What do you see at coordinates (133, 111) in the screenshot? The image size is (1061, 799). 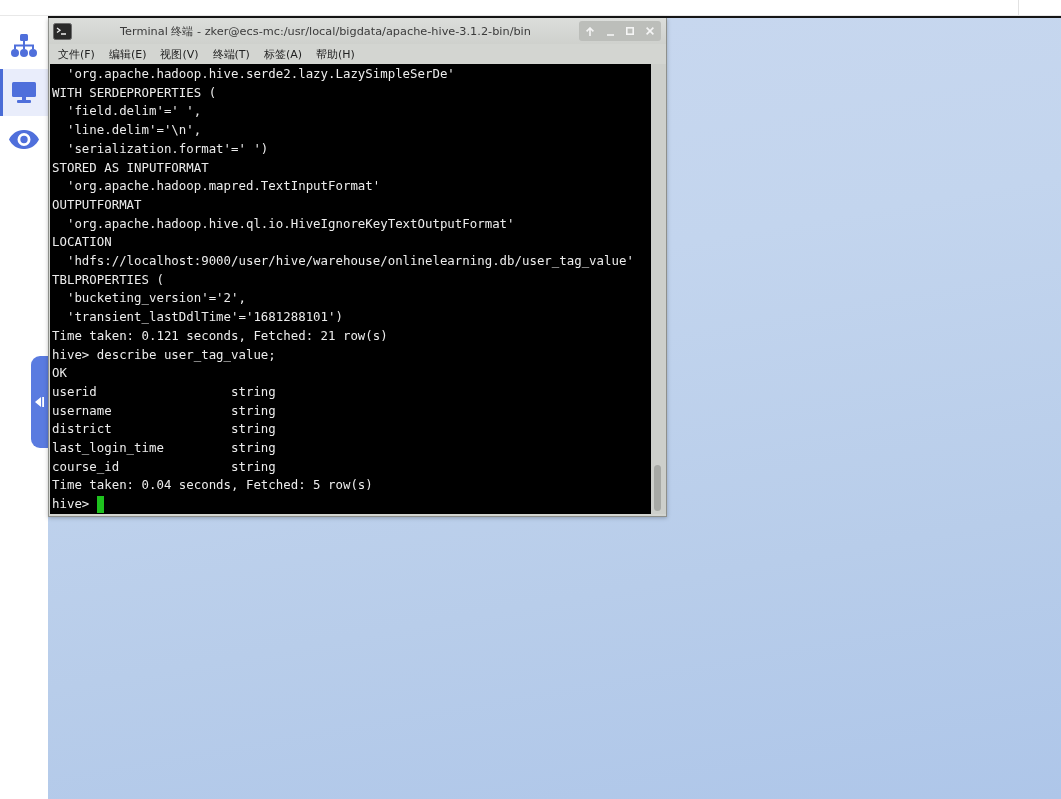 I see `terminal-line: 'field.delim'=' ',` at bounding box center [133, 111].